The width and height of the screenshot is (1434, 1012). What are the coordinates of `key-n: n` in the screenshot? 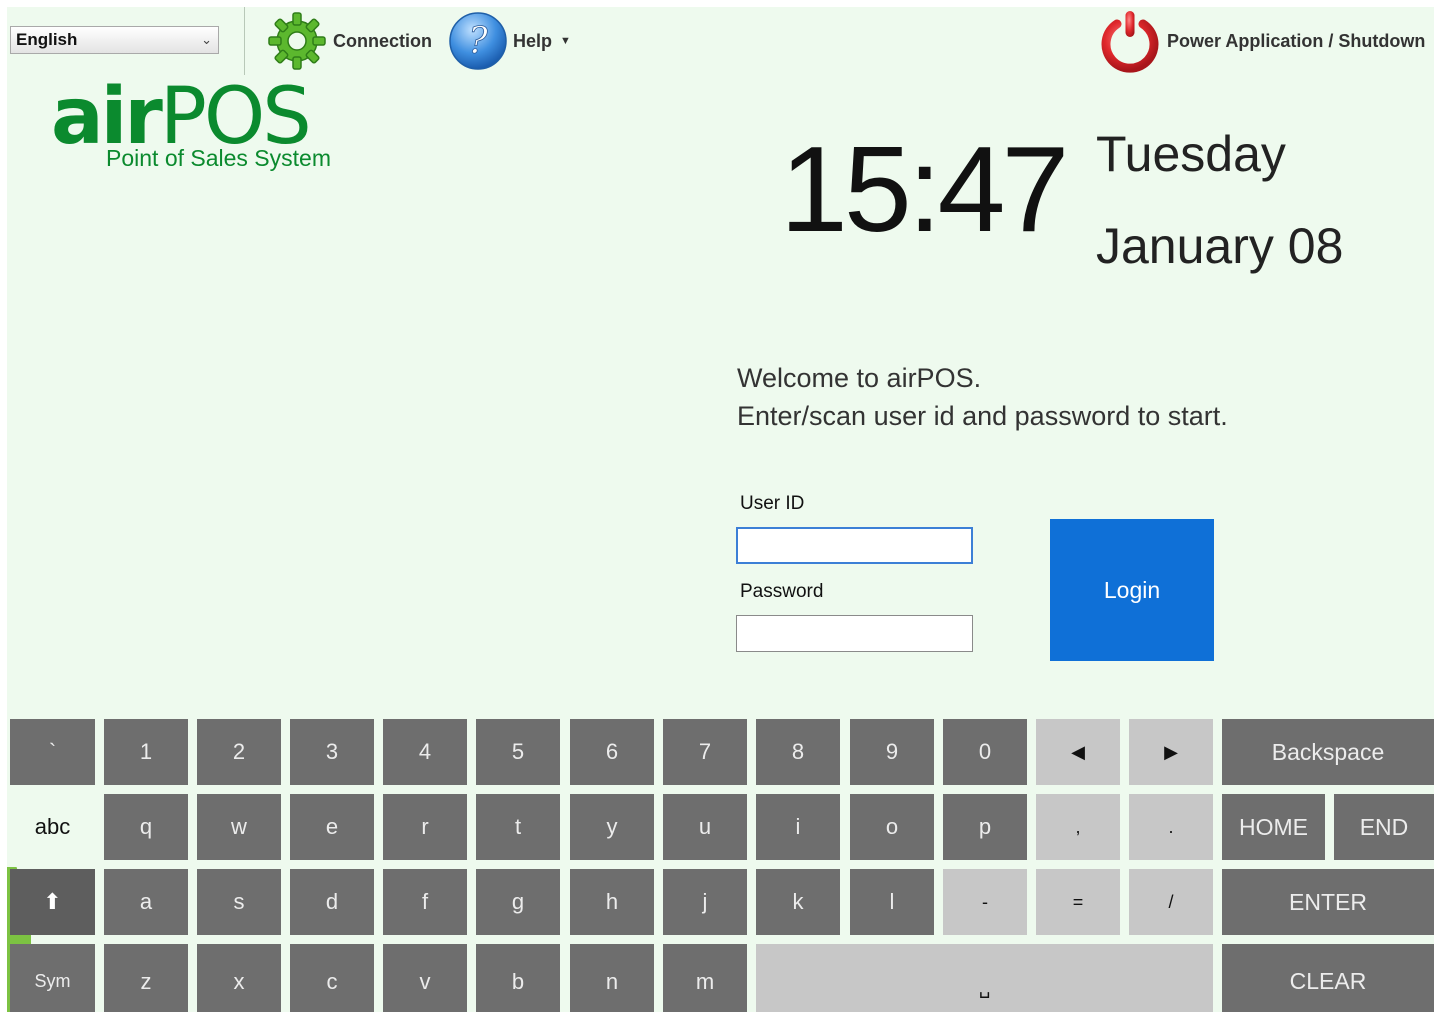 It's located at (612, 978).